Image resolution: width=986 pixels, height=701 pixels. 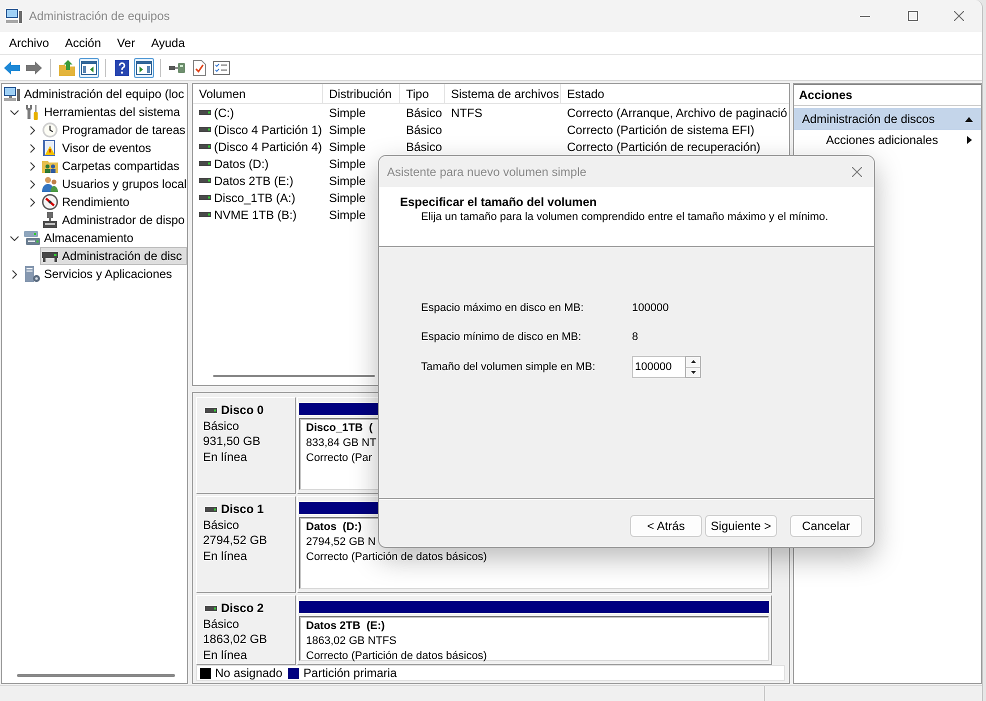 I want to click on check-document-icon, so click(x=199, y=68).